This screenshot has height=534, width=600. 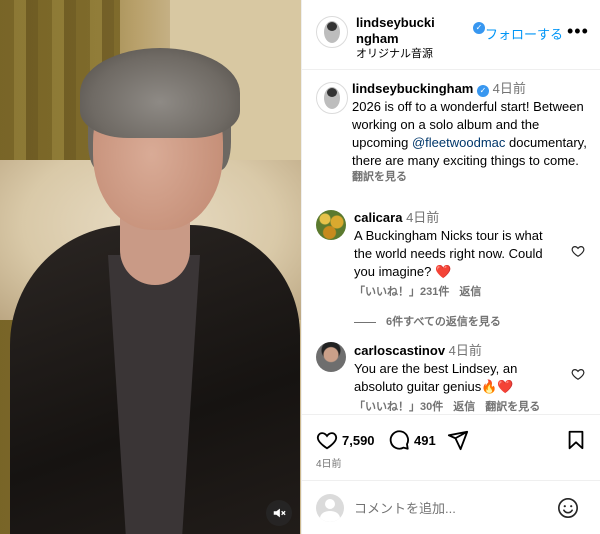 I want to click on comment-username: calicara, so click(x=378, y=217).